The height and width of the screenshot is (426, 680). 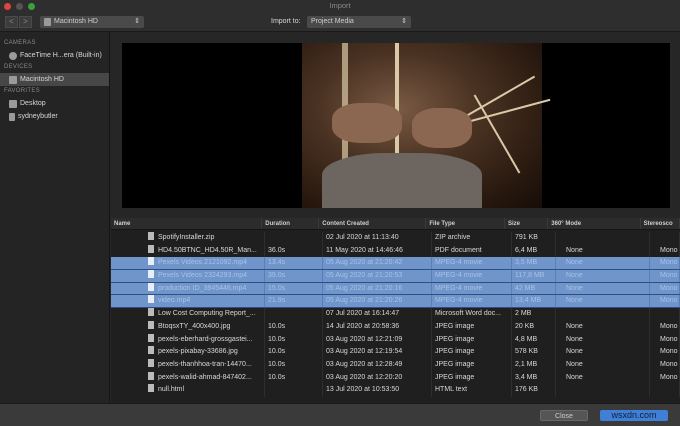 What do you see at coordinates (11, 22) in the screenshot?
I see `back-button: <` at bounding box center [11, 22].